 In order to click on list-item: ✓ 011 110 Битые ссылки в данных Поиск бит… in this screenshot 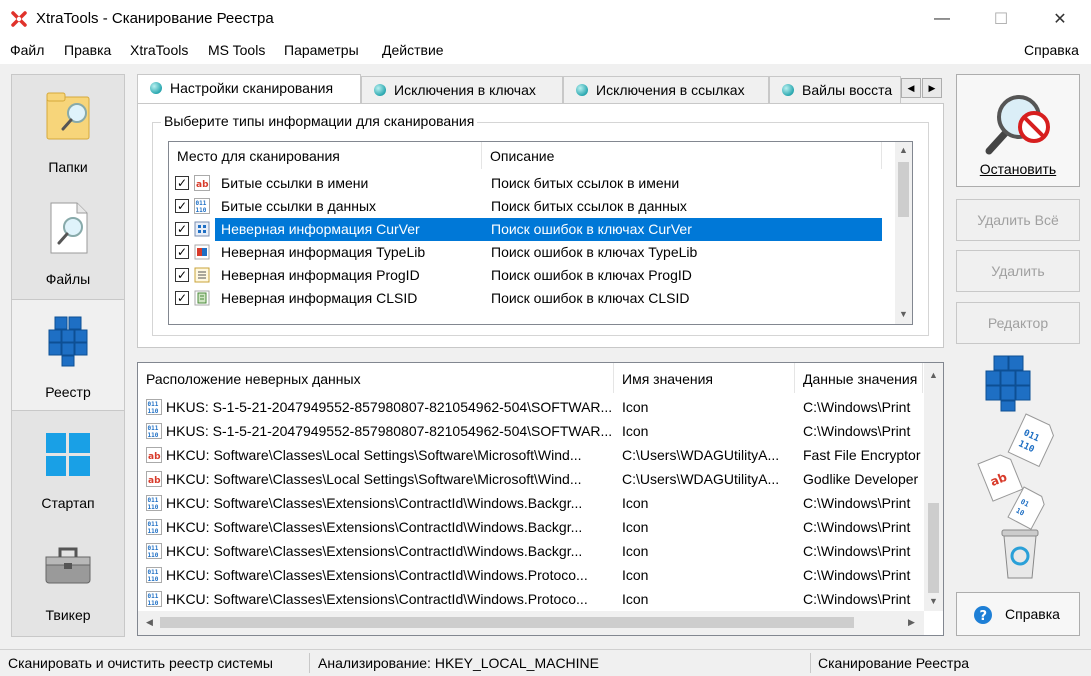, I will do `click(525, 206)`.